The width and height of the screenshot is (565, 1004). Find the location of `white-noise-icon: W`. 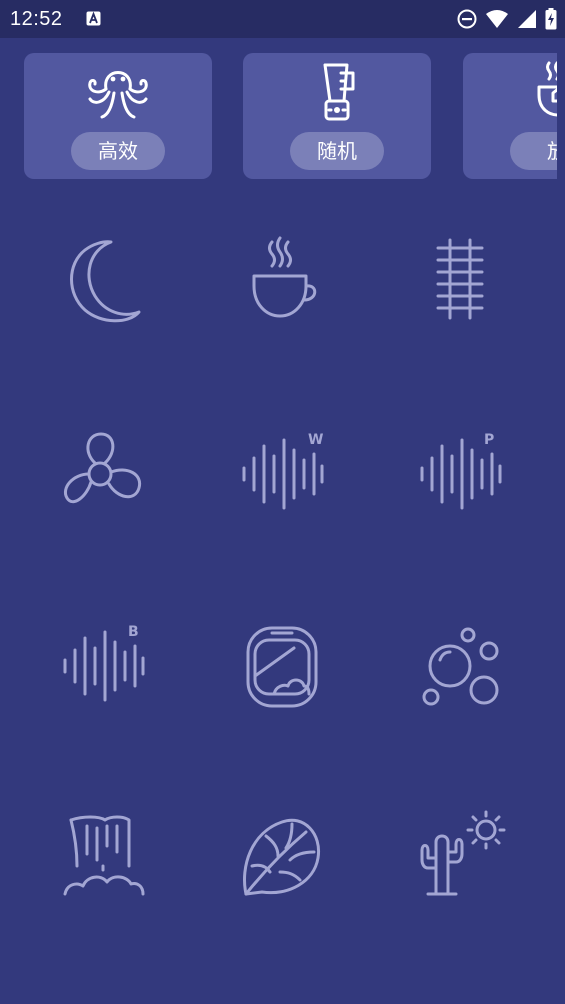

white-noise-icon: W is located at coordinates (283, 471).